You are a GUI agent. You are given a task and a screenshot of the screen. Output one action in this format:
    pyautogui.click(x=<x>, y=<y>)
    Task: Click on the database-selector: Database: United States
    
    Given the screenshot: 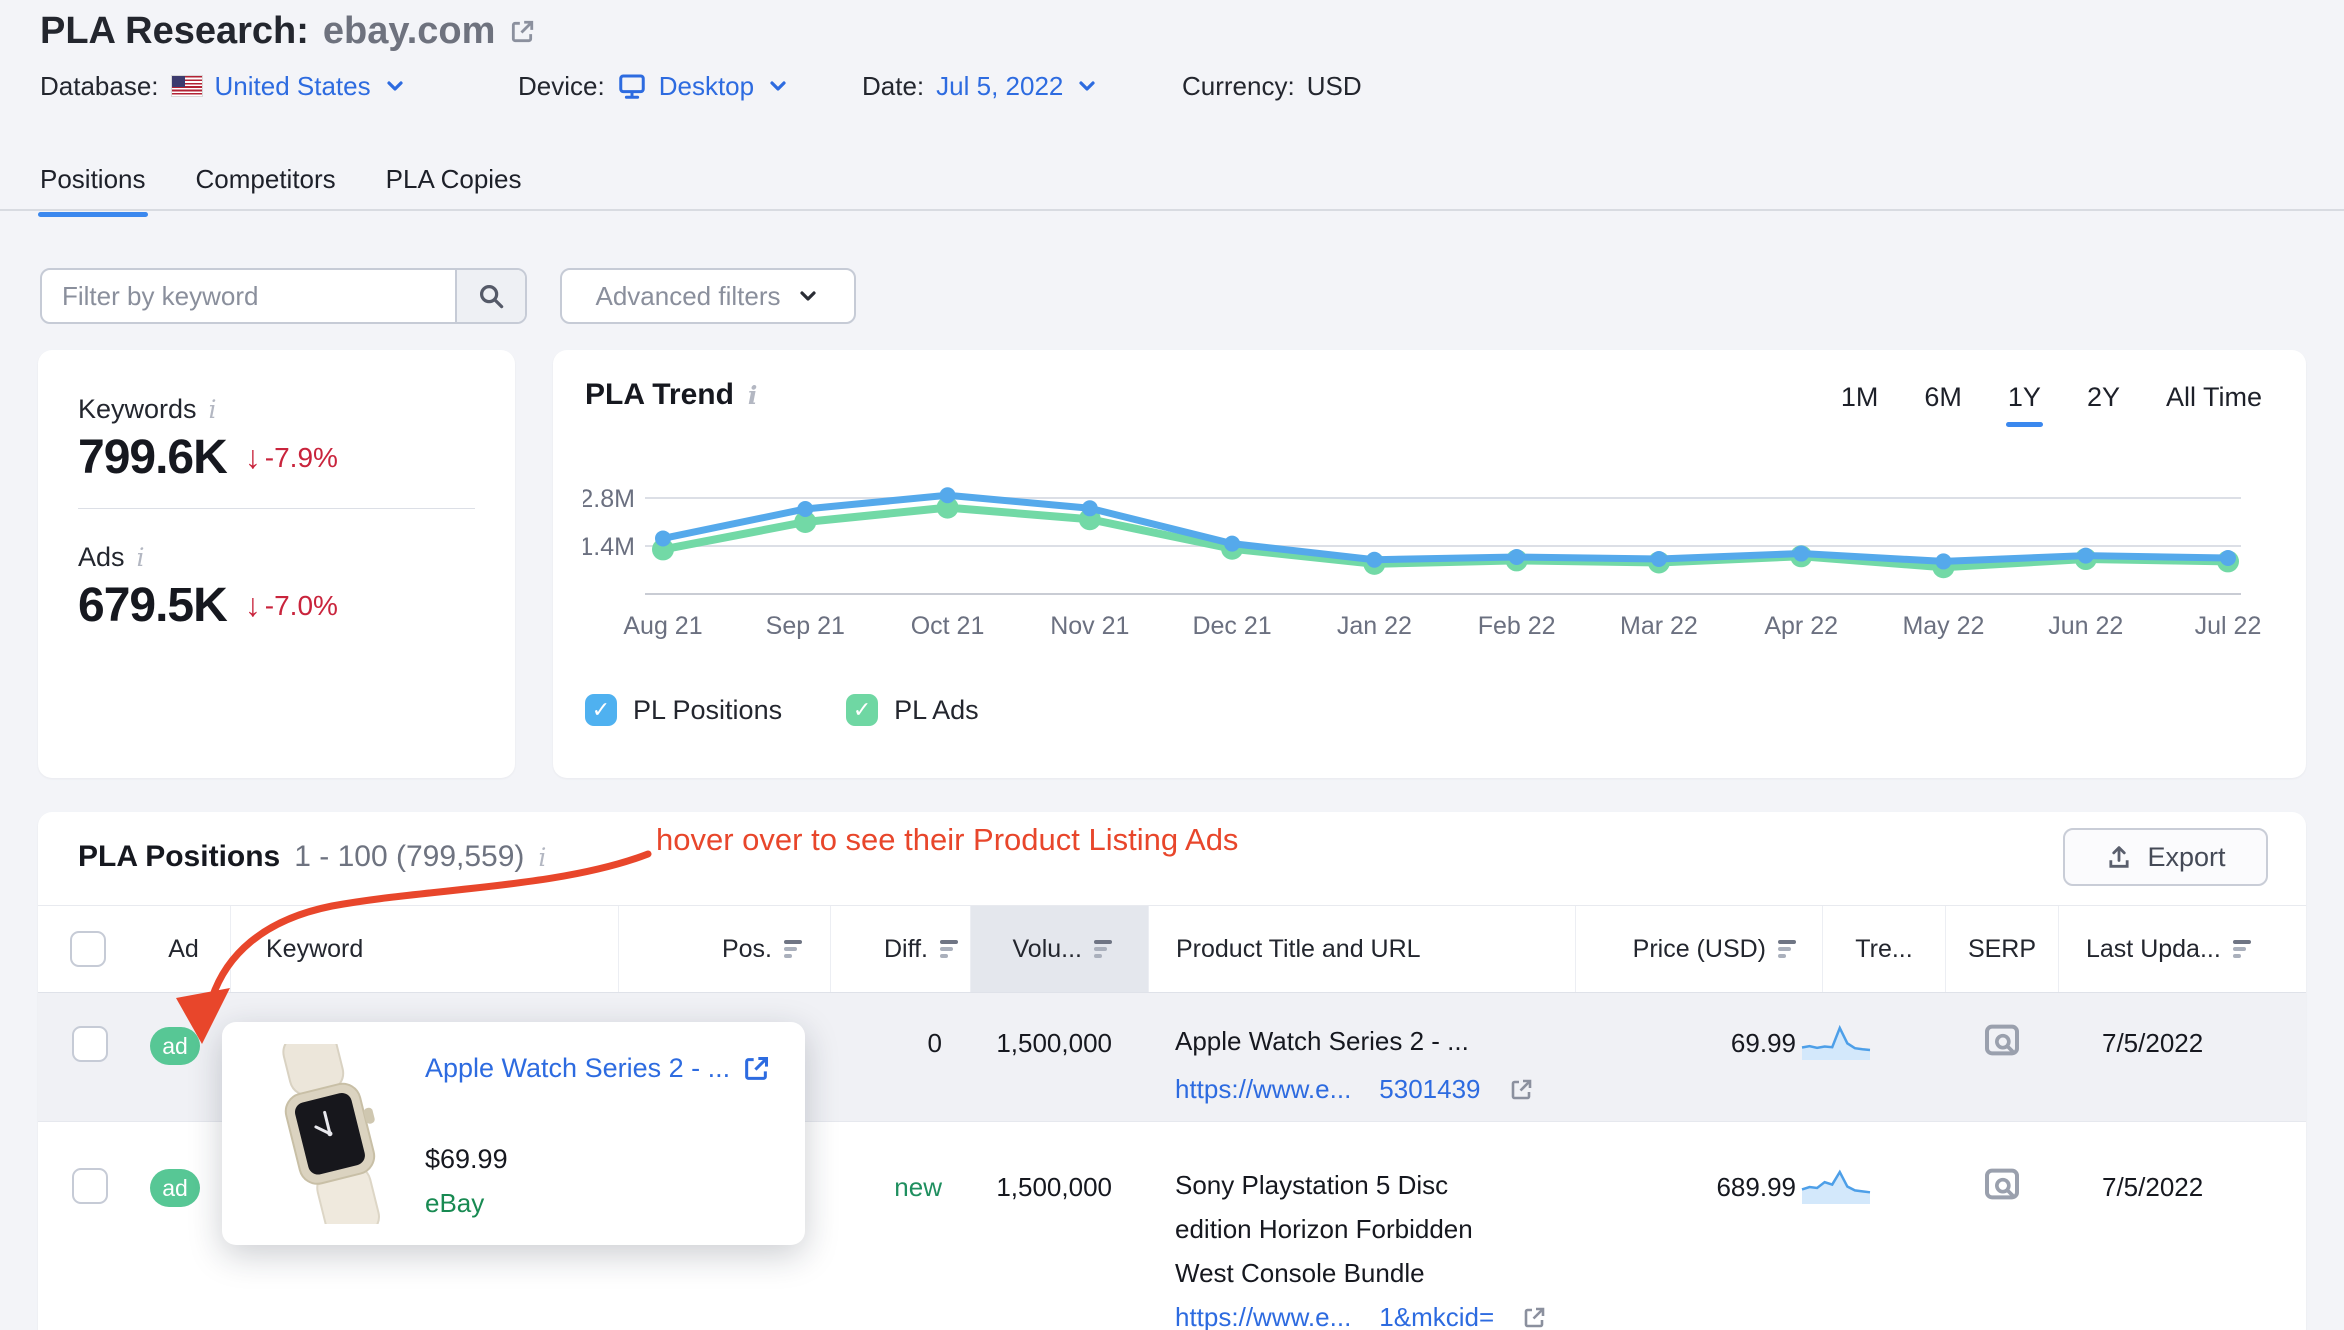 What is the action you would take?
    pyautogui.click(x=223, y=86)
    